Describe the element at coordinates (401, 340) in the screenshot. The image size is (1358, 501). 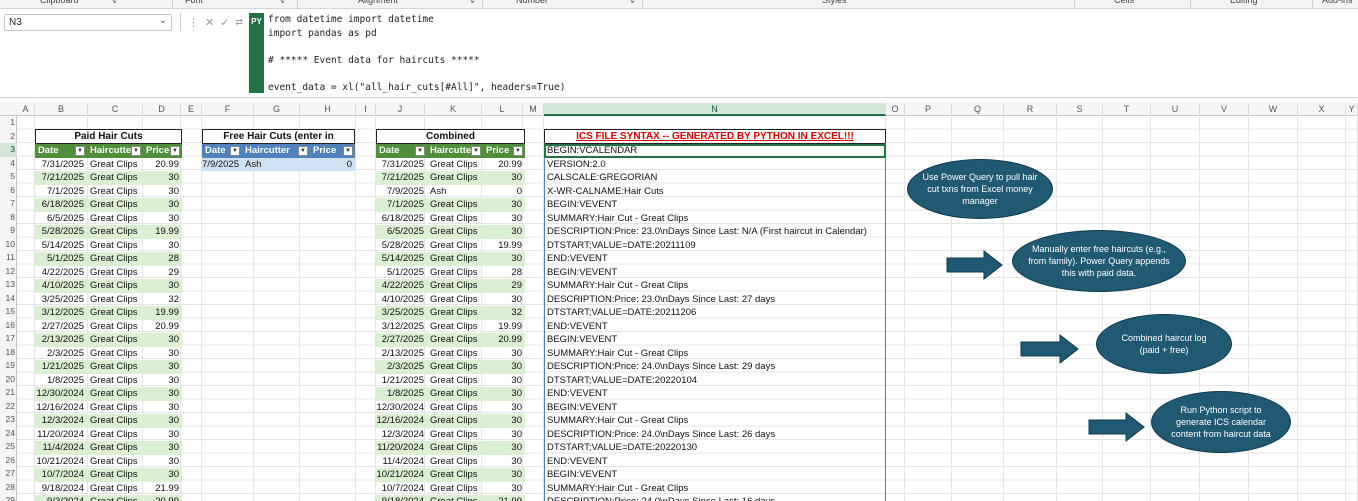
I see `table-cell-date: 2/27/2025` at that location.